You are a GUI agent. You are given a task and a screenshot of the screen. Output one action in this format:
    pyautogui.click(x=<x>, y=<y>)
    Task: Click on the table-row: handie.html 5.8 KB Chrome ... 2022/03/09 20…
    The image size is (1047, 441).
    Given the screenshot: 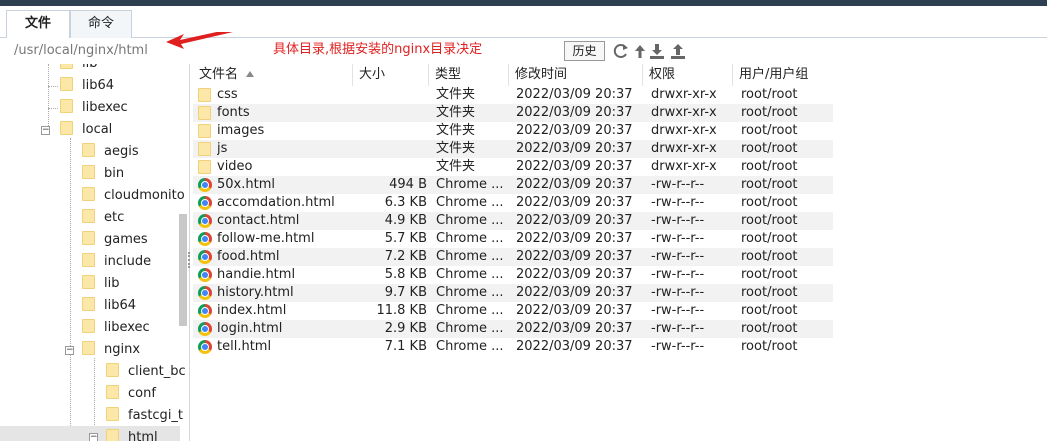 What is the action you would take?
    pyautogui.click(x=513, y=275)
    